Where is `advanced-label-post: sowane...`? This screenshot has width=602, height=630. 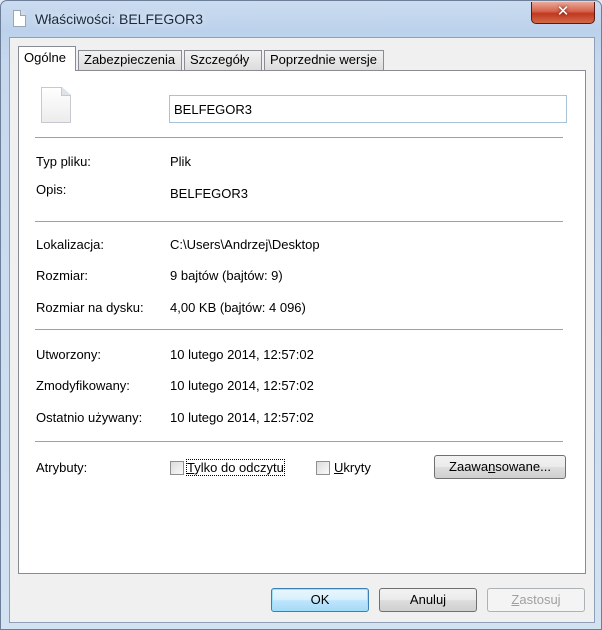
advanced-label-post: sowane... is located at coordinates (523, 466).